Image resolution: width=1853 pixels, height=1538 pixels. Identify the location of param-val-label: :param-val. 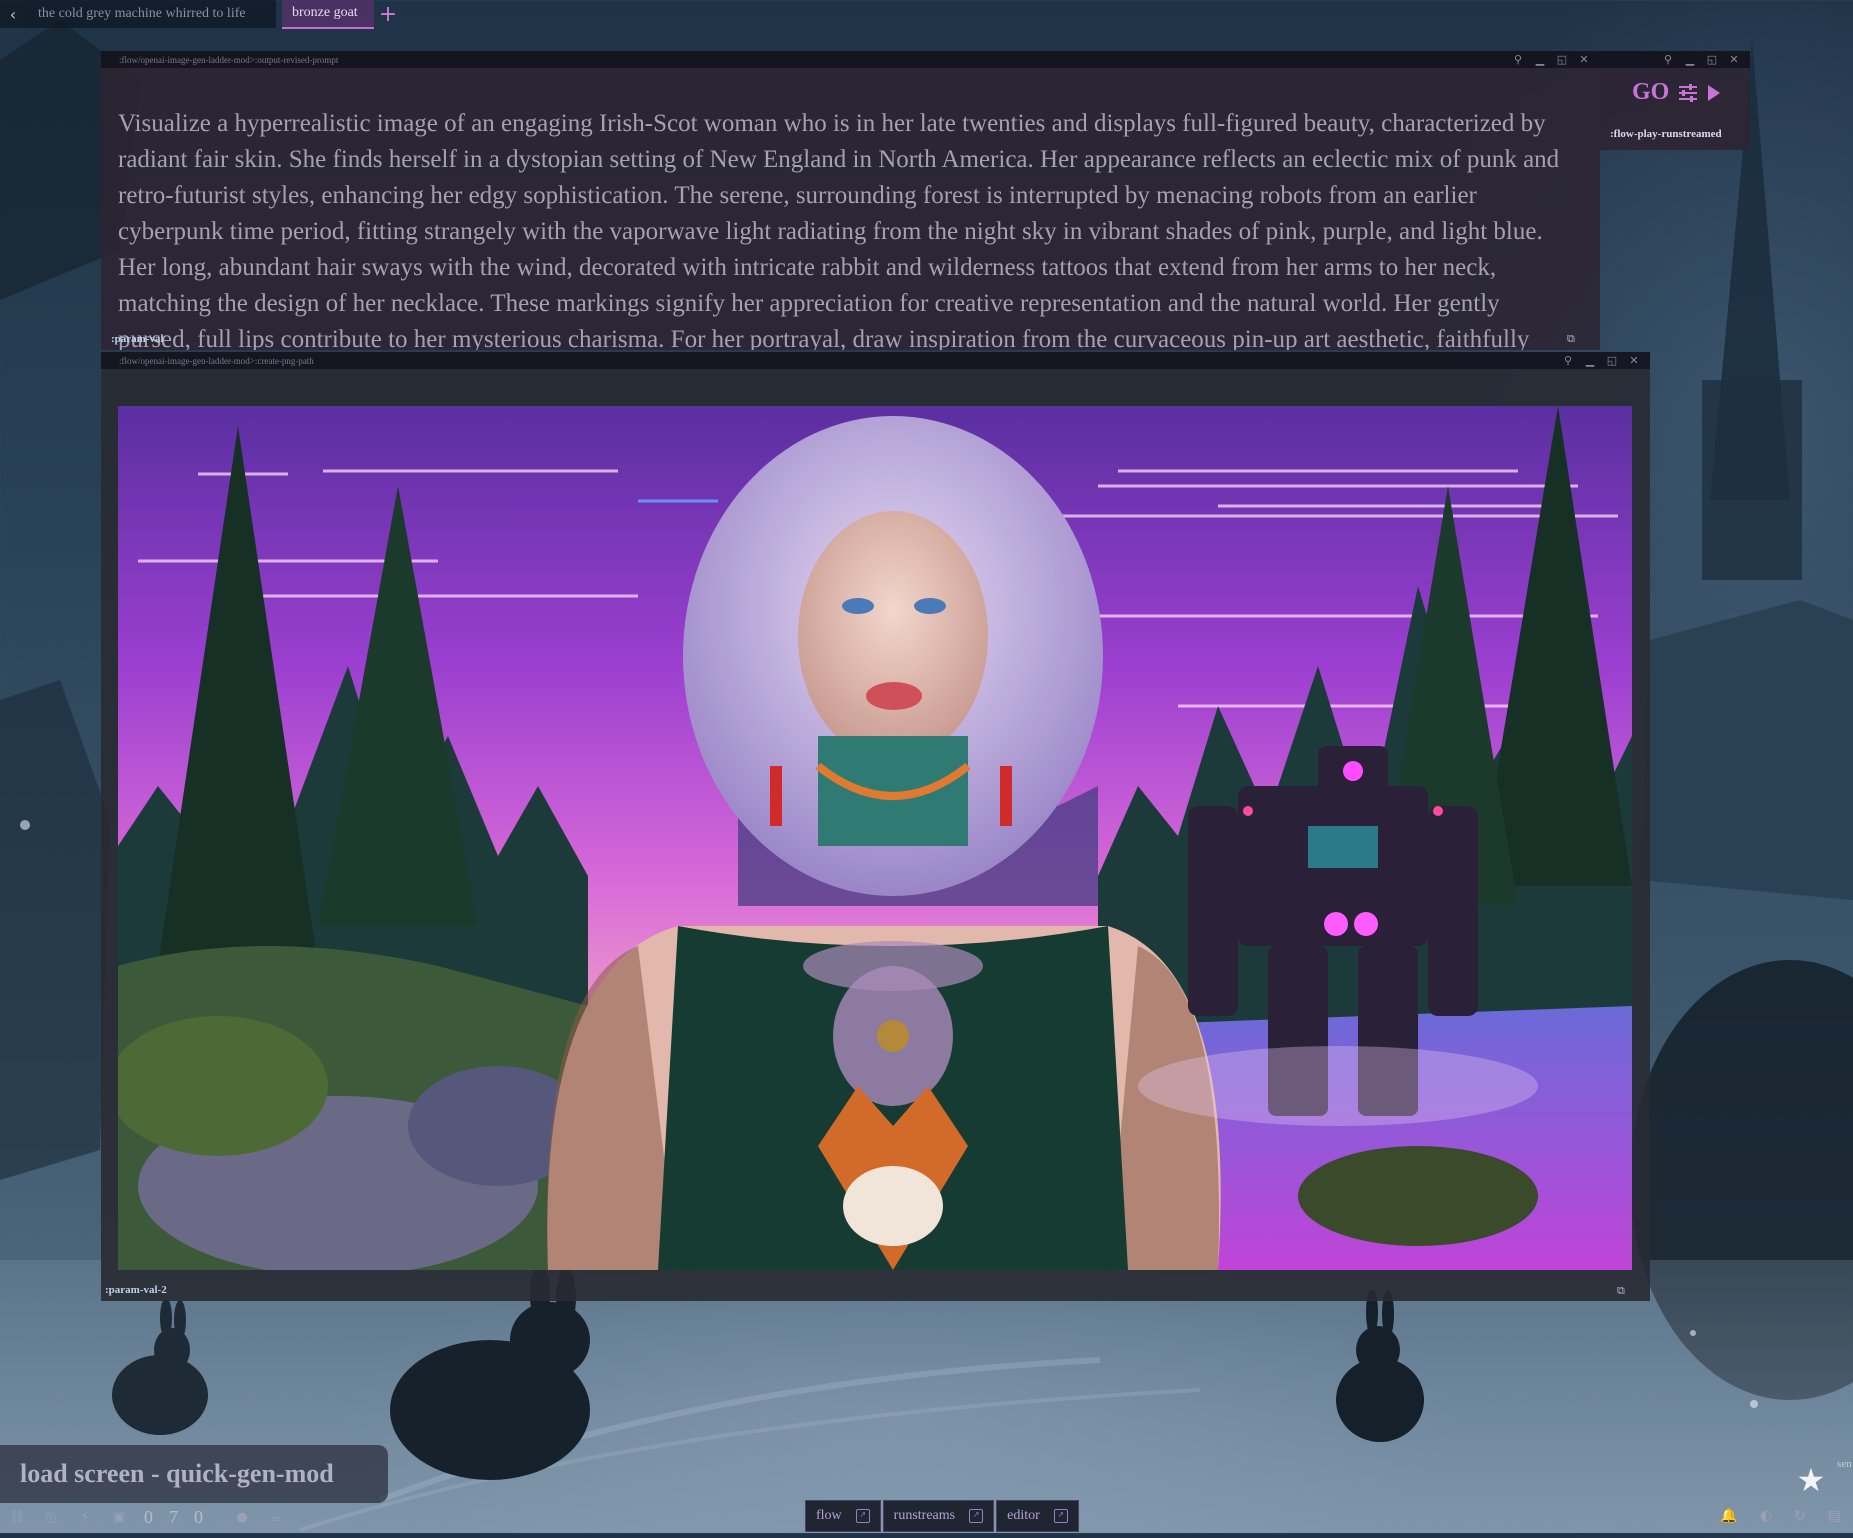
(137, 339).